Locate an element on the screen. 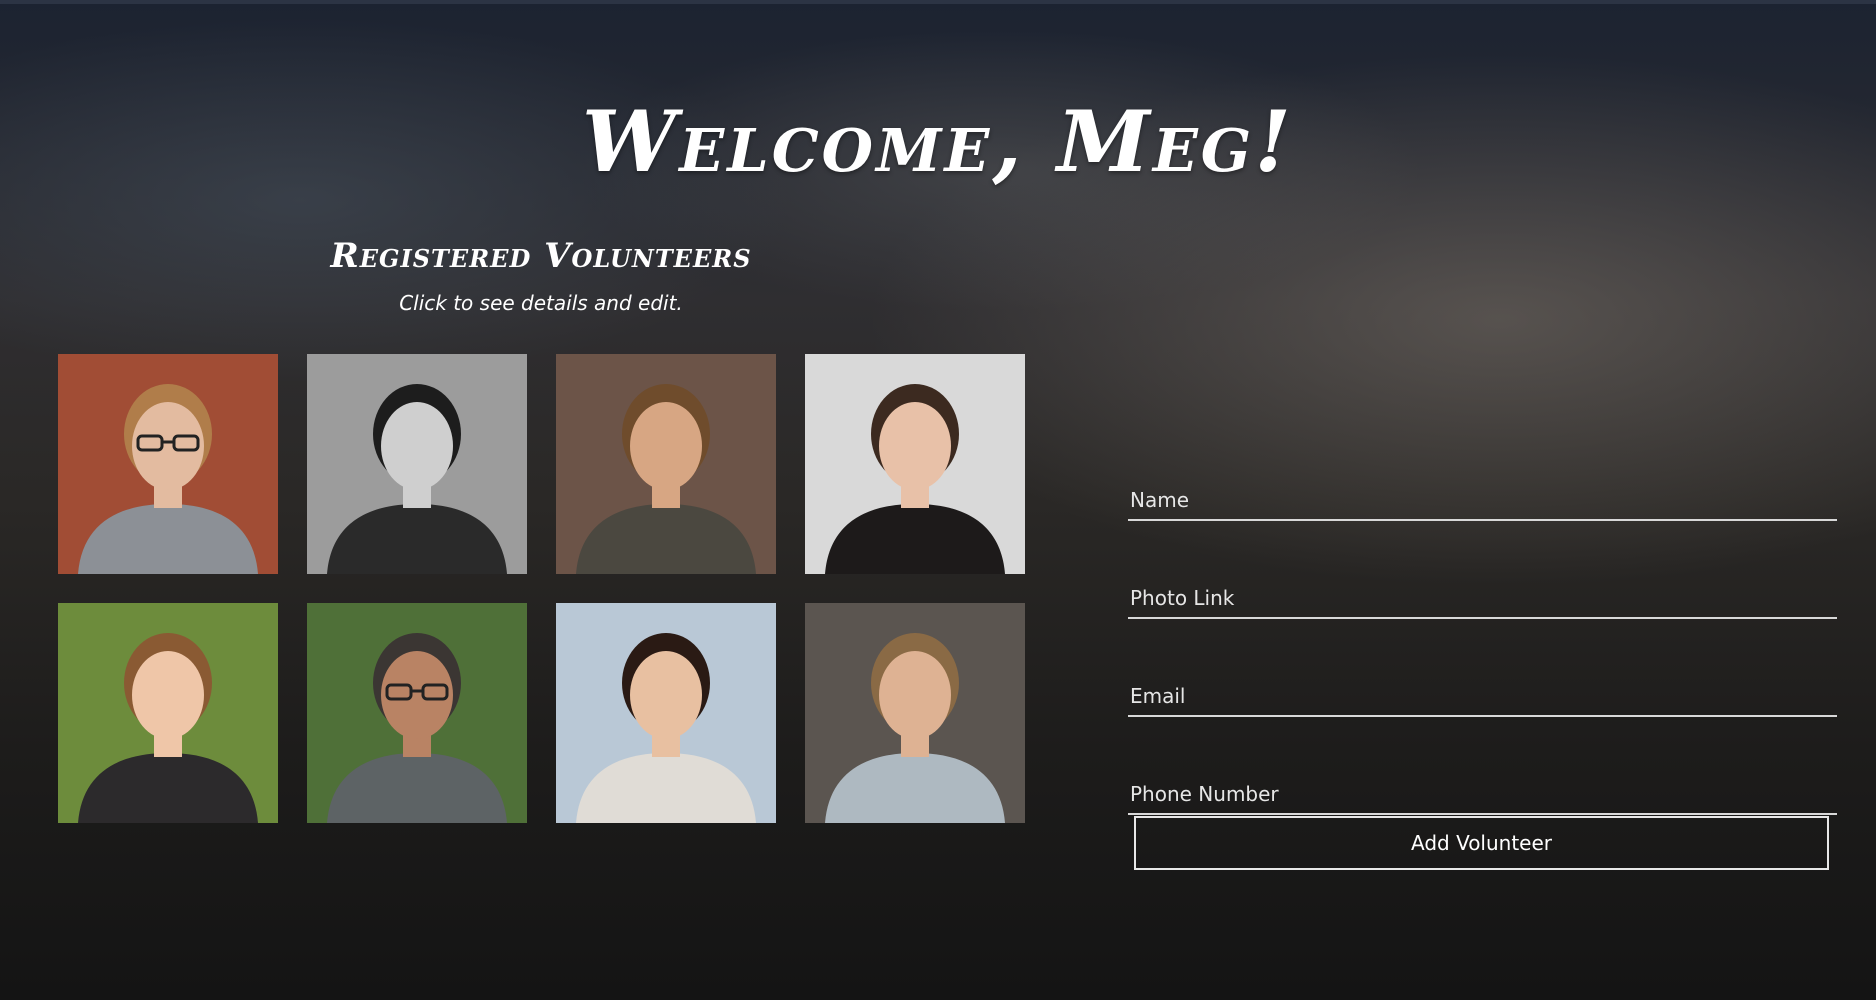 This screenshot has width=1876, height=1000. photo-link-input is located at coordinates (1482, 599).